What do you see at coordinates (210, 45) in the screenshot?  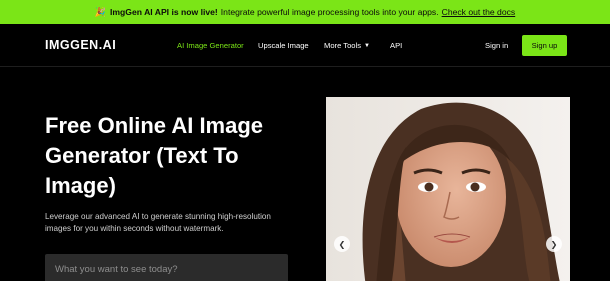 I see `nav-link-ai-image-generator: AI Image Generator` at bounding box center [210, 45].